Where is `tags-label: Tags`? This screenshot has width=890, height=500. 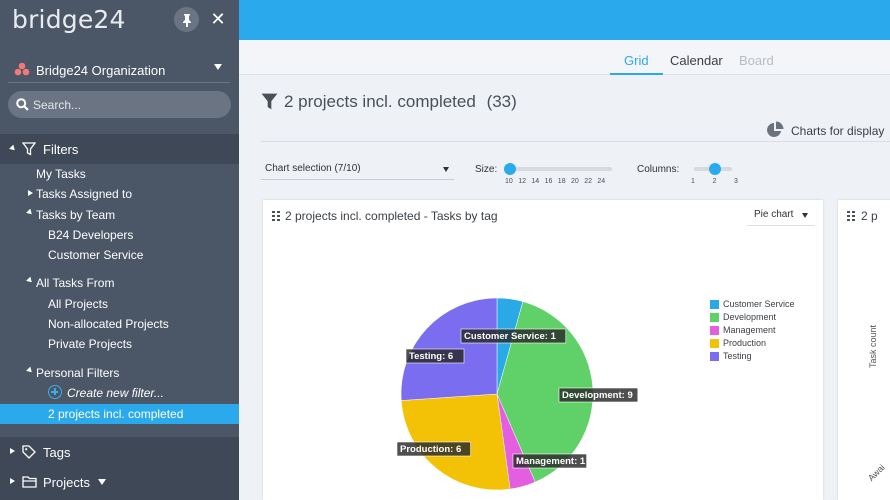 tags-label: Tags is located at coordinates (57, 452).